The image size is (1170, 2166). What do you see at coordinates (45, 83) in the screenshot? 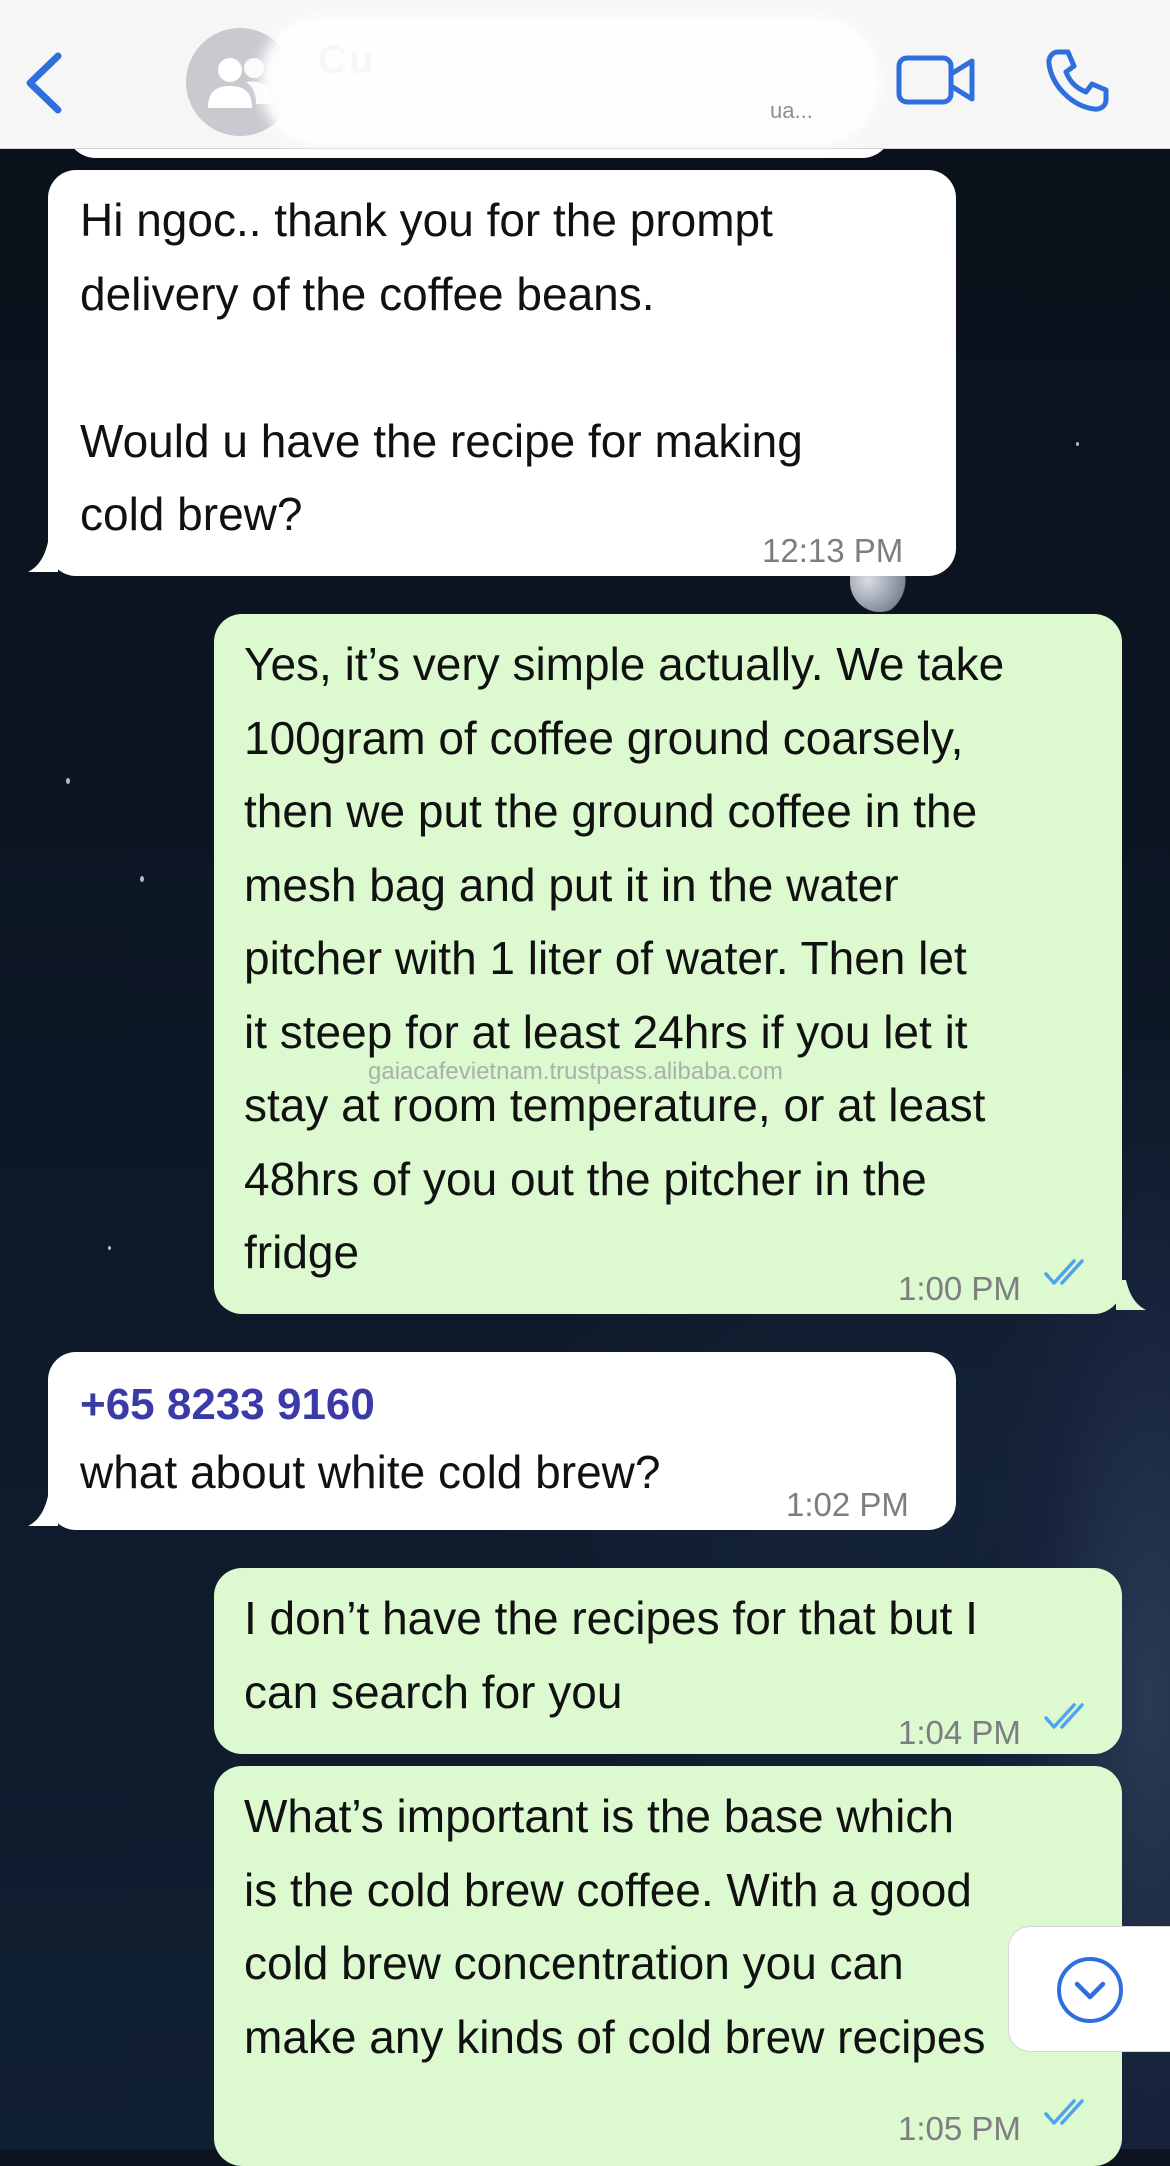
I see `chevron-left-icon` at bounding box center [45, 83].